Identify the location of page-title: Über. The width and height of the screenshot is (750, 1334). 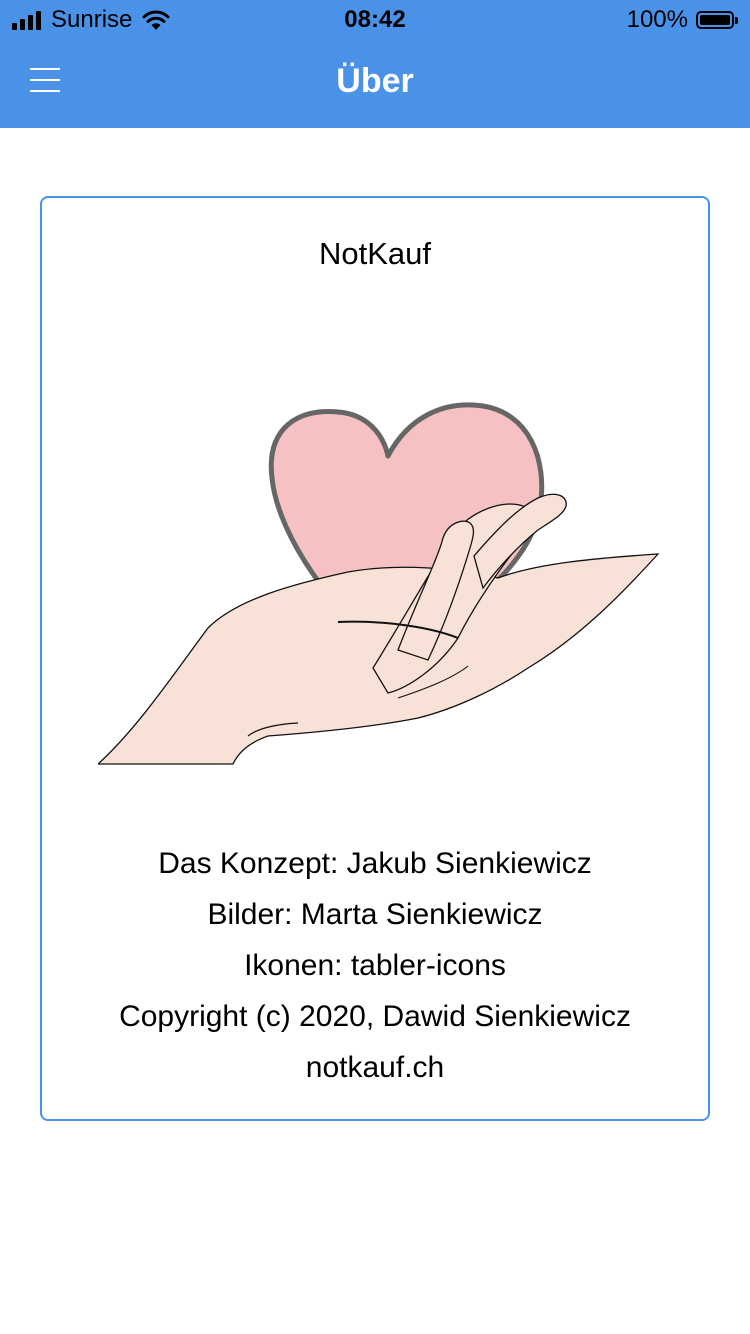
(375, 81).